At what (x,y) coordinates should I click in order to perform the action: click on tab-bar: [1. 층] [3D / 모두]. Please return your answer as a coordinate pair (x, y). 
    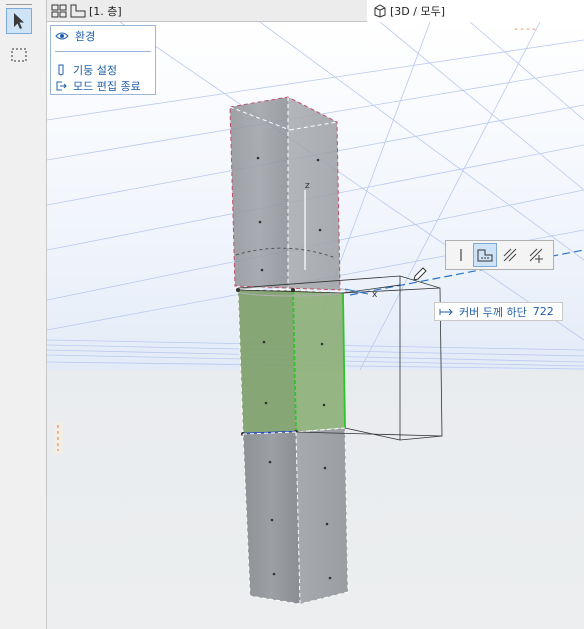
    Looking at the image, I should click on (315, 11).